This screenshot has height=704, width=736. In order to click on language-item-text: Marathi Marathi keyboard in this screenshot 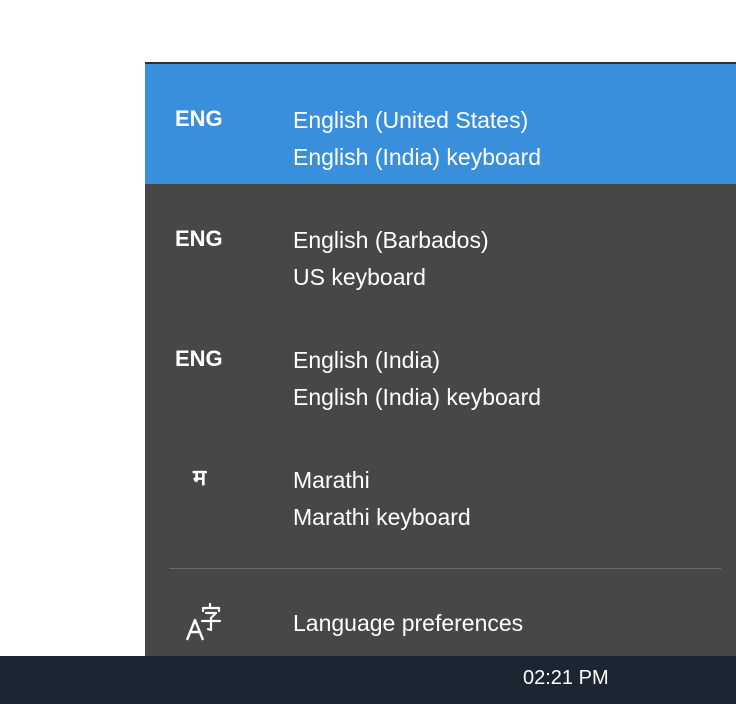, I will do `click(382, 499)`.